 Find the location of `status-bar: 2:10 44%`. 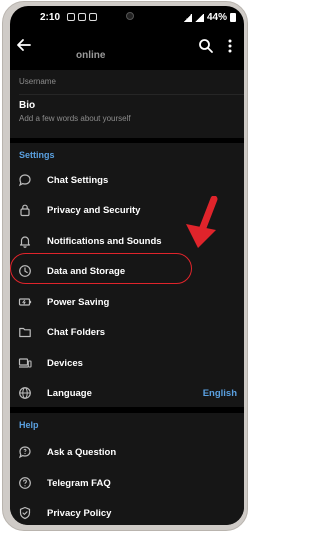

status-bar: 2:10 44% is located at coordinates (127, 17).